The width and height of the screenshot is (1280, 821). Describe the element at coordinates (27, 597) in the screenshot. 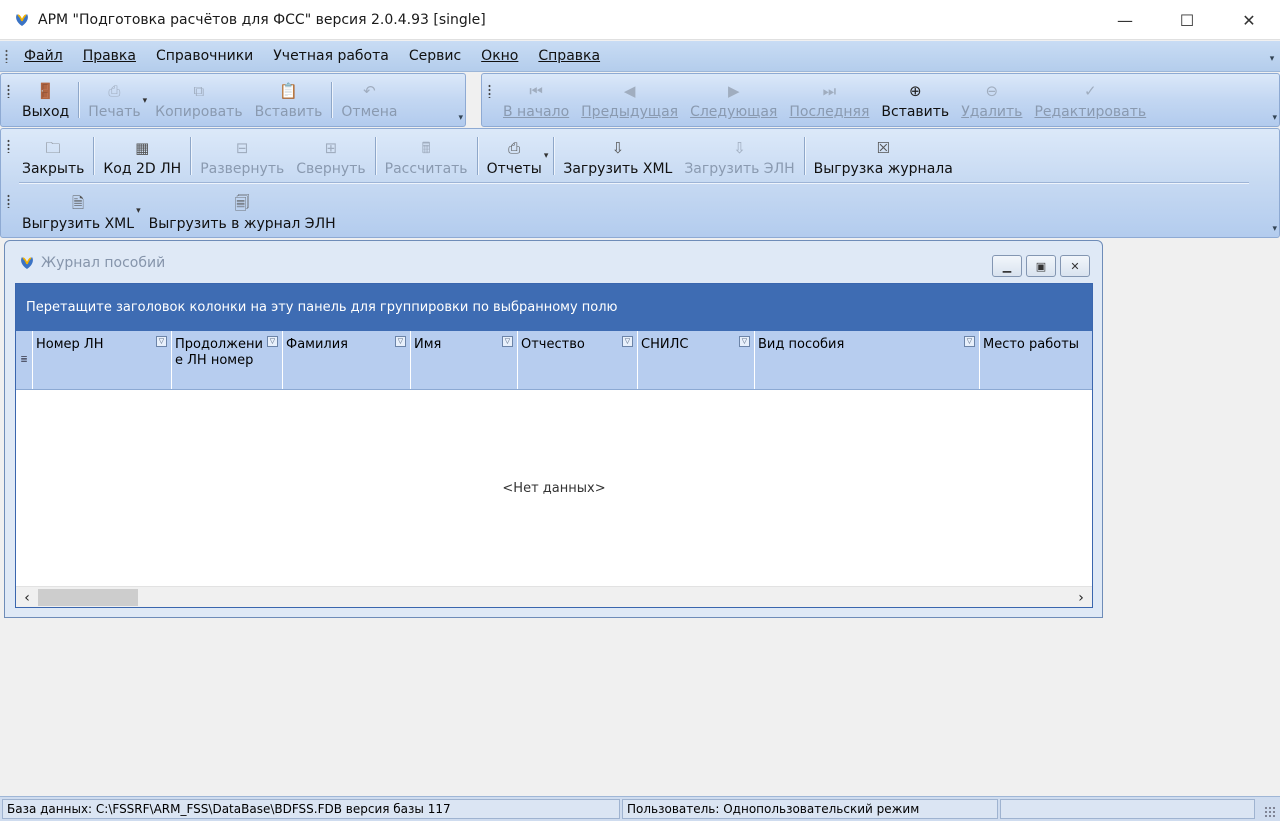

I see `scroll-left-icon: ‹` at that location.